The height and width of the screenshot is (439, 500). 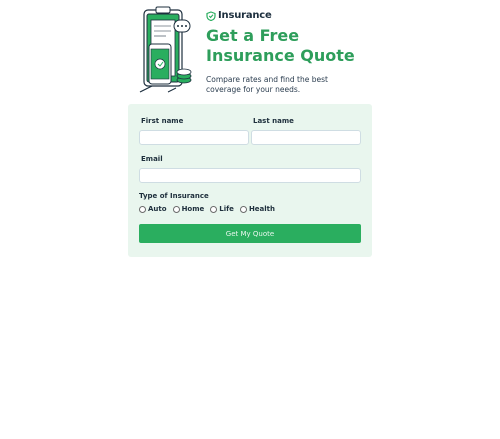 I want to click on radio-option-home: Home, so click(x=188, y=209).